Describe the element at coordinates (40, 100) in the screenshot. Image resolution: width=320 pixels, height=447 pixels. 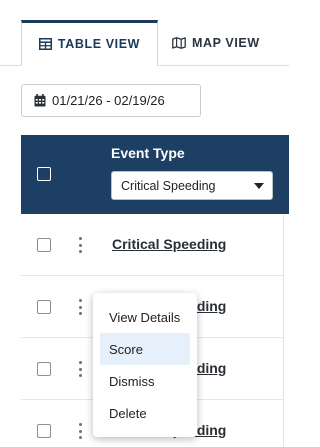
I see `calendar-icon` at that location.